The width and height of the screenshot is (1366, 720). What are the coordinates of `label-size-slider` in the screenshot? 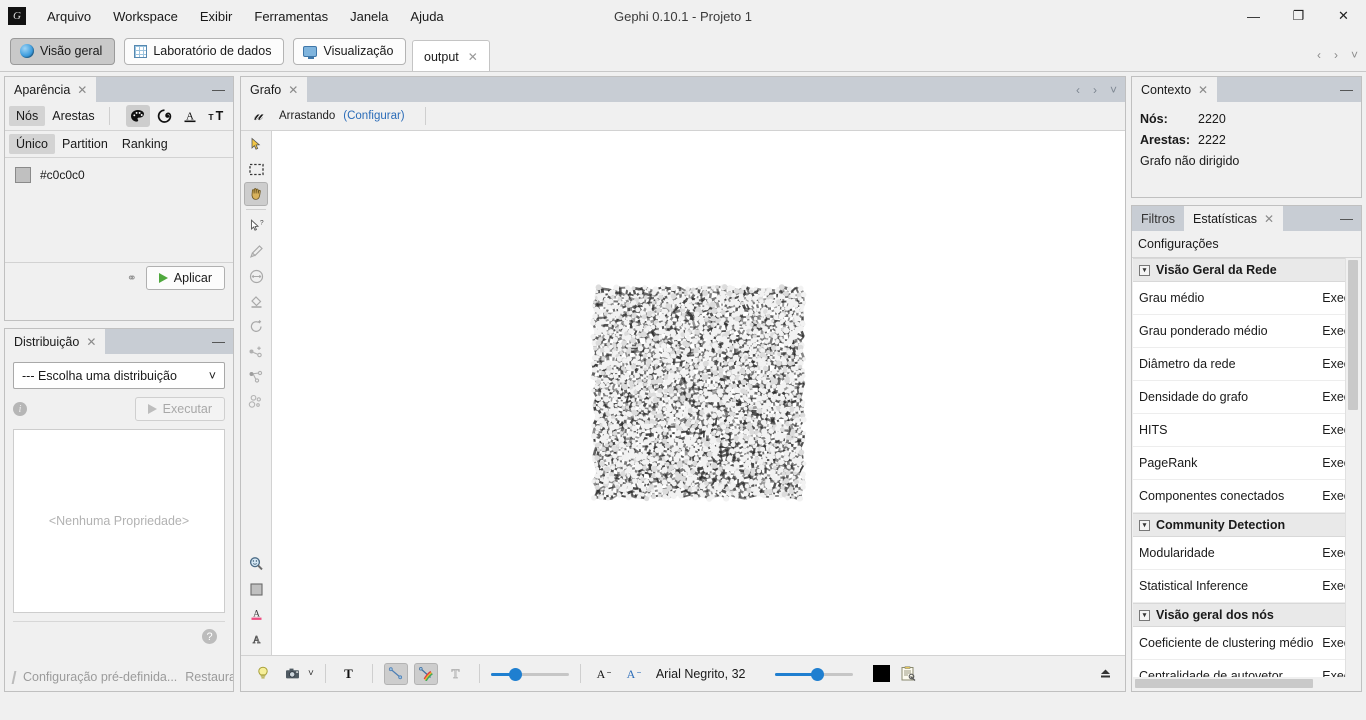 It's located at (814, 674).